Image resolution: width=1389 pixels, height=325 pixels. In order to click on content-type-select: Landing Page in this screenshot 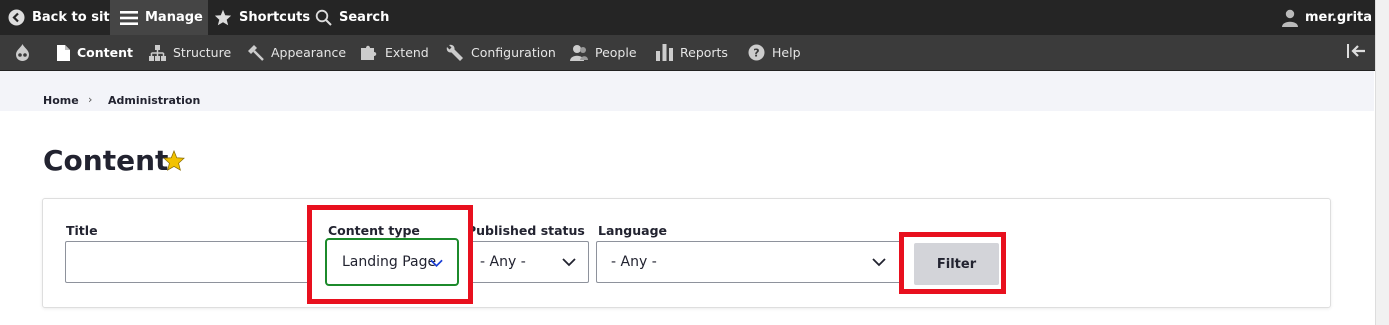, I will do `click(392, 262)`.